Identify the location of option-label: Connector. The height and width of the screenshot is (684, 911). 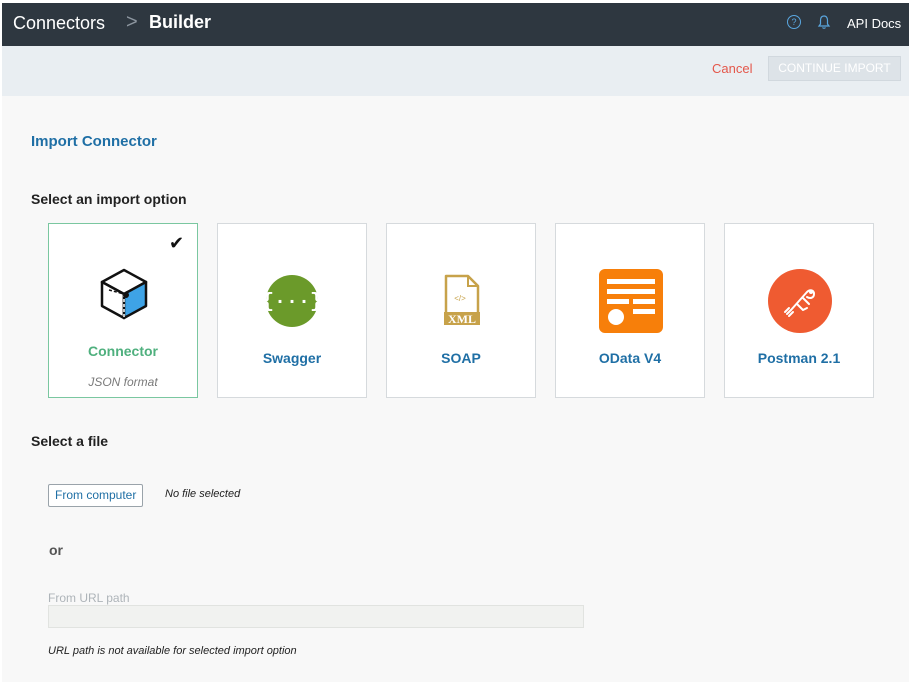
(123, 351).